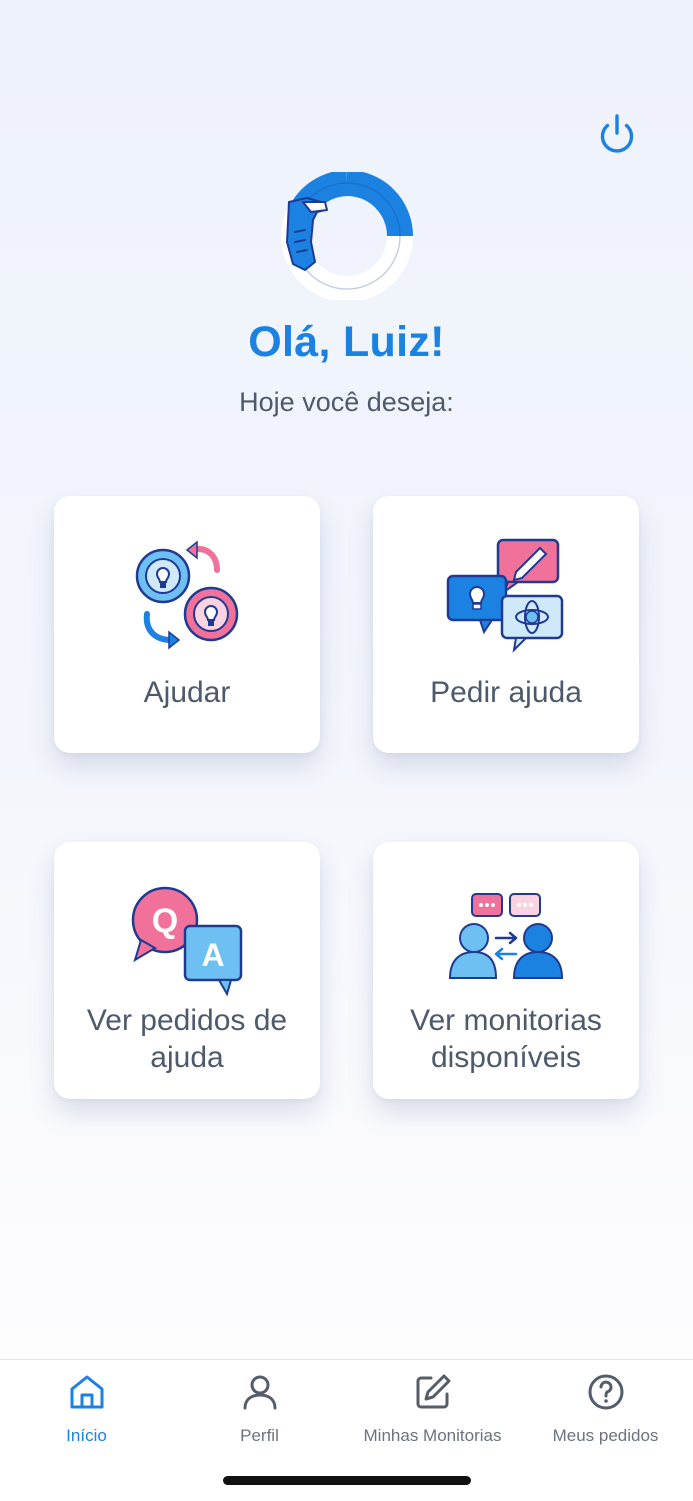 Image resolution: width=693 pixels, height=1501 pixels. What do you see at coordinates (187, 1039) in the screenshot?
I see `view-help-requests-card-label: Ver pedidos de ajuda` at bounding box center [187, 1039].